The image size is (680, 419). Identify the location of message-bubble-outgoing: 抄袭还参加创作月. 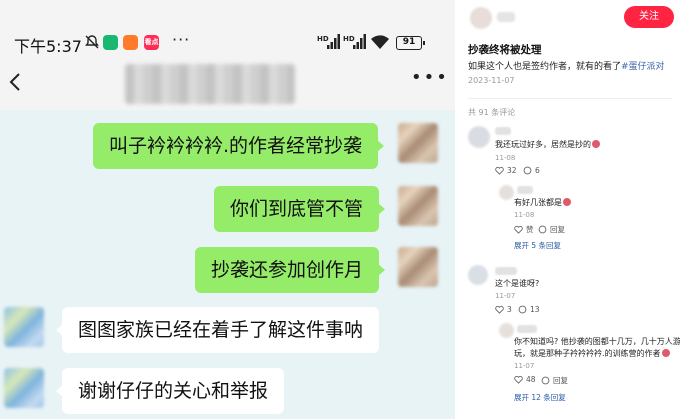
(290, 270).